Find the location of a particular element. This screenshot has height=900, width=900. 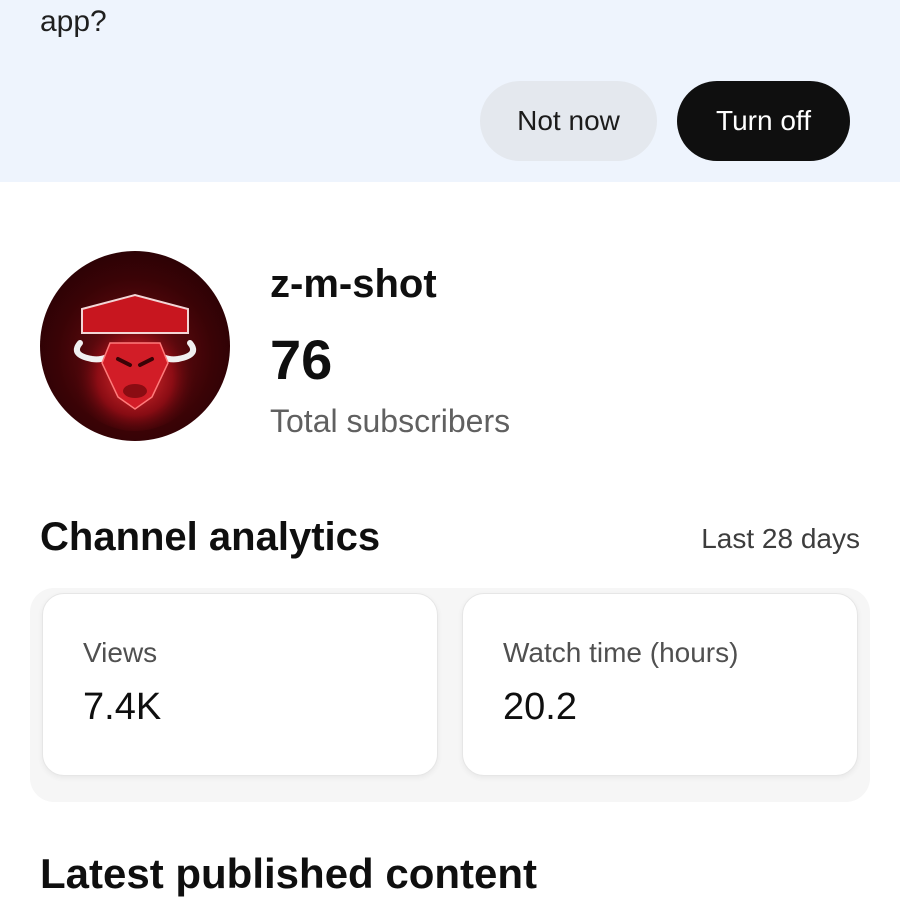

views-value: 7.4K is located at coordinates (122, 707).